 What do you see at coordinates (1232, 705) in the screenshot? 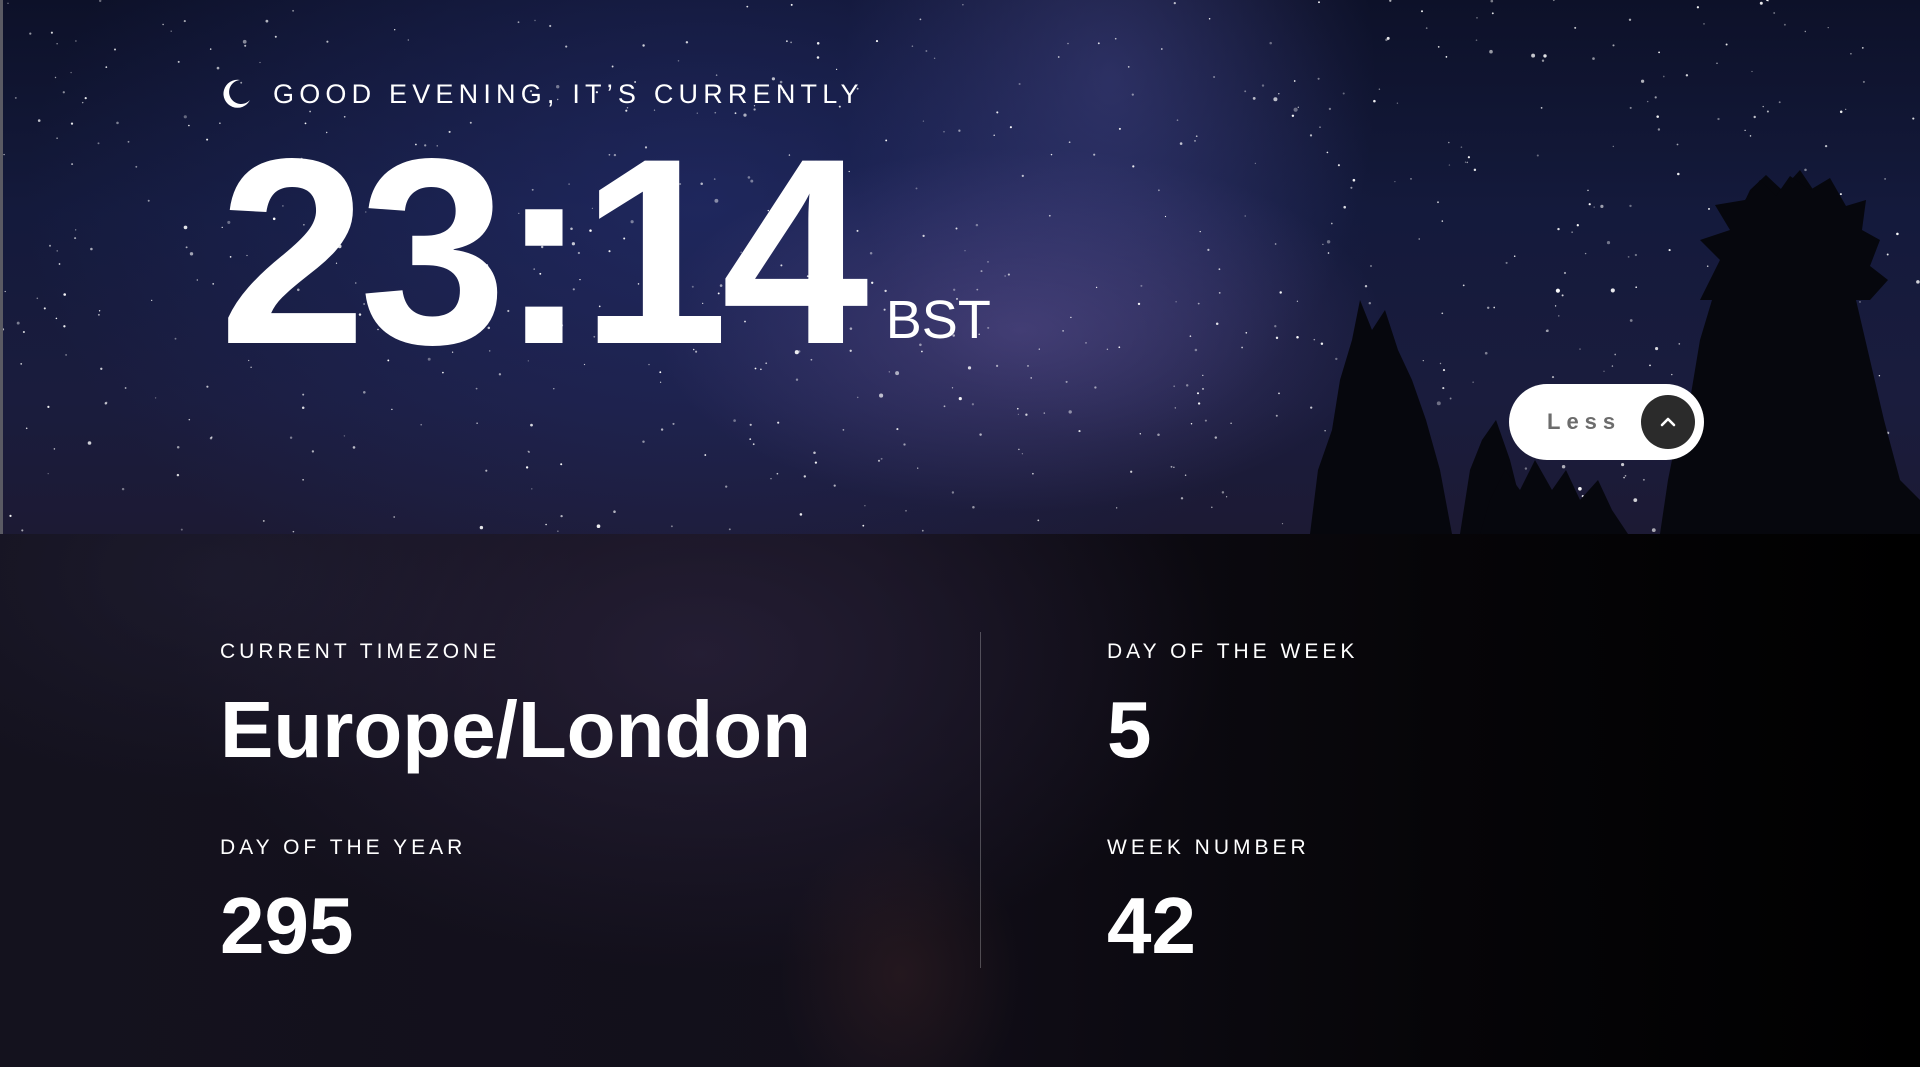
I see `day-of-week-stat: Day of the week 5` at bounding box center [1232, 705].